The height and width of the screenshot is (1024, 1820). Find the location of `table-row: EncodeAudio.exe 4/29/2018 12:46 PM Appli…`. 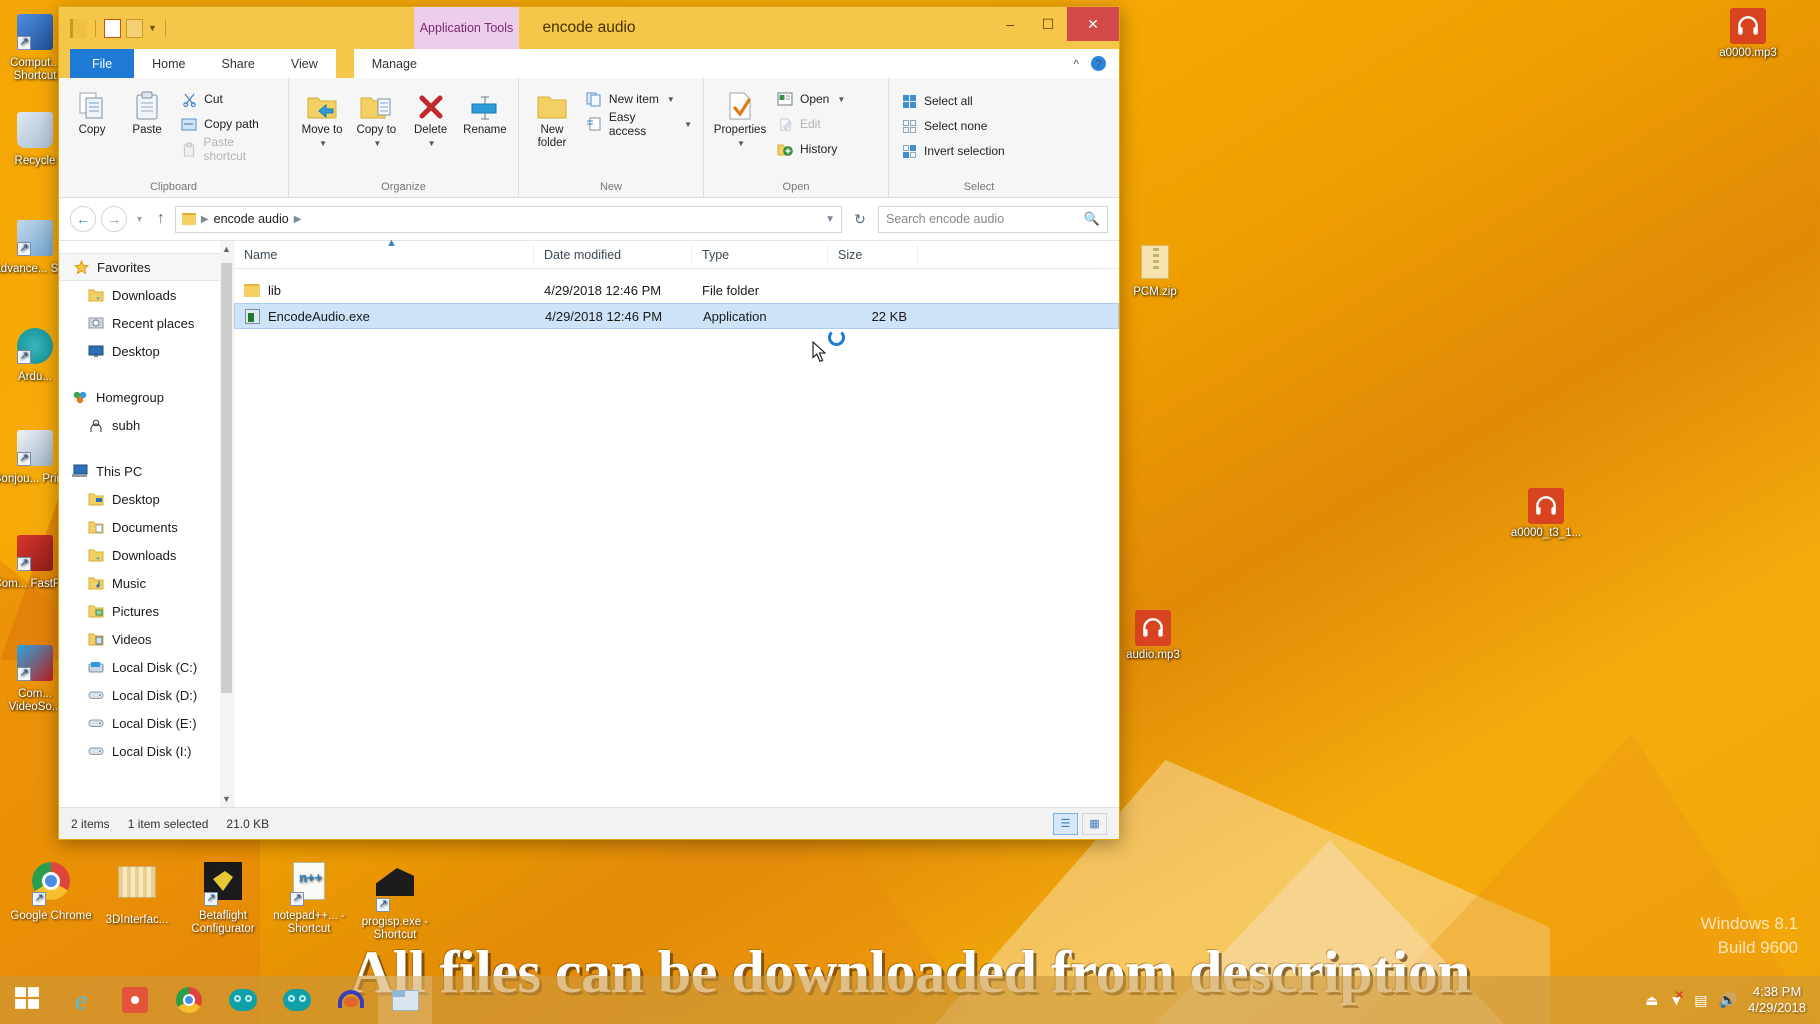

table-row: EncodeAudio.exe 4/29/2018 12:46 PM Appli… is located at coordinates (676, 316).